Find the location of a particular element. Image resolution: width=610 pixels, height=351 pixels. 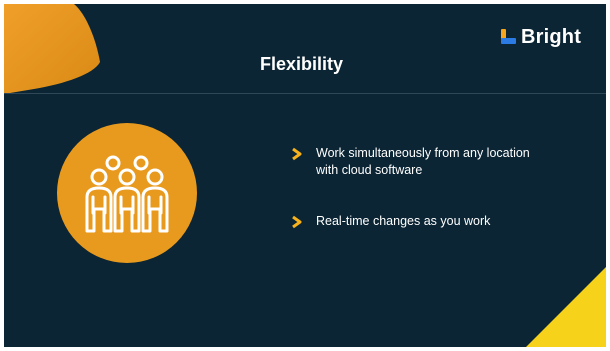

people-group-icon is located at coordinates (127, 194).